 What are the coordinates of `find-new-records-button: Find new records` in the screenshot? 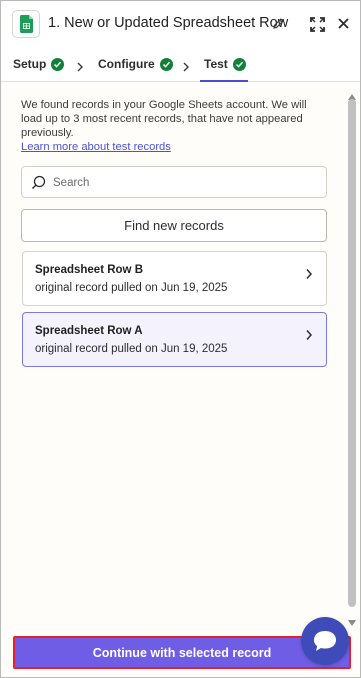 It's located at (174, 225).